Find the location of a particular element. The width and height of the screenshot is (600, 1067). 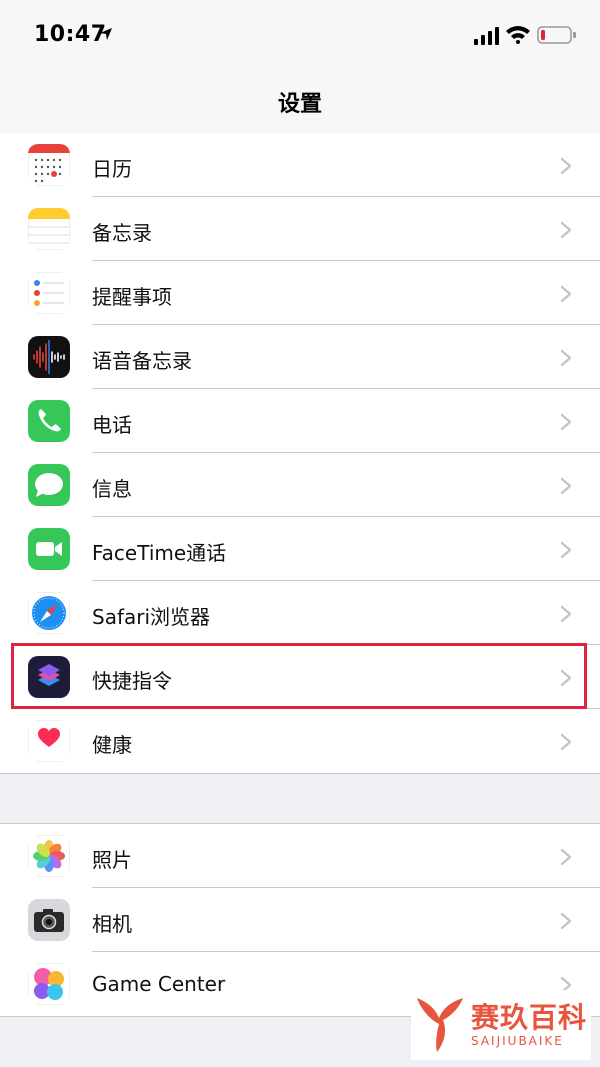

status-bar: 10:47 is located at coordinates (300, 34).